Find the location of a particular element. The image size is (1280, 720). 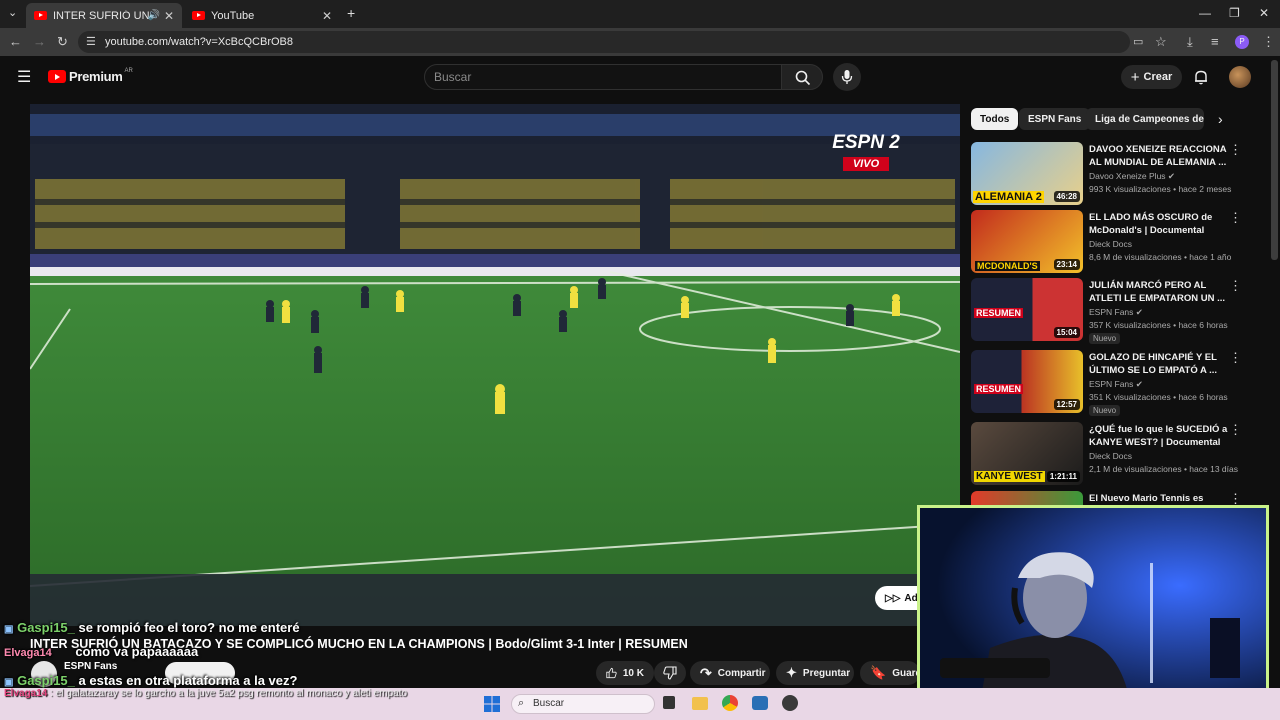

chip-espn-fans: ESPN Fans is located at coordinates (1055, 119).